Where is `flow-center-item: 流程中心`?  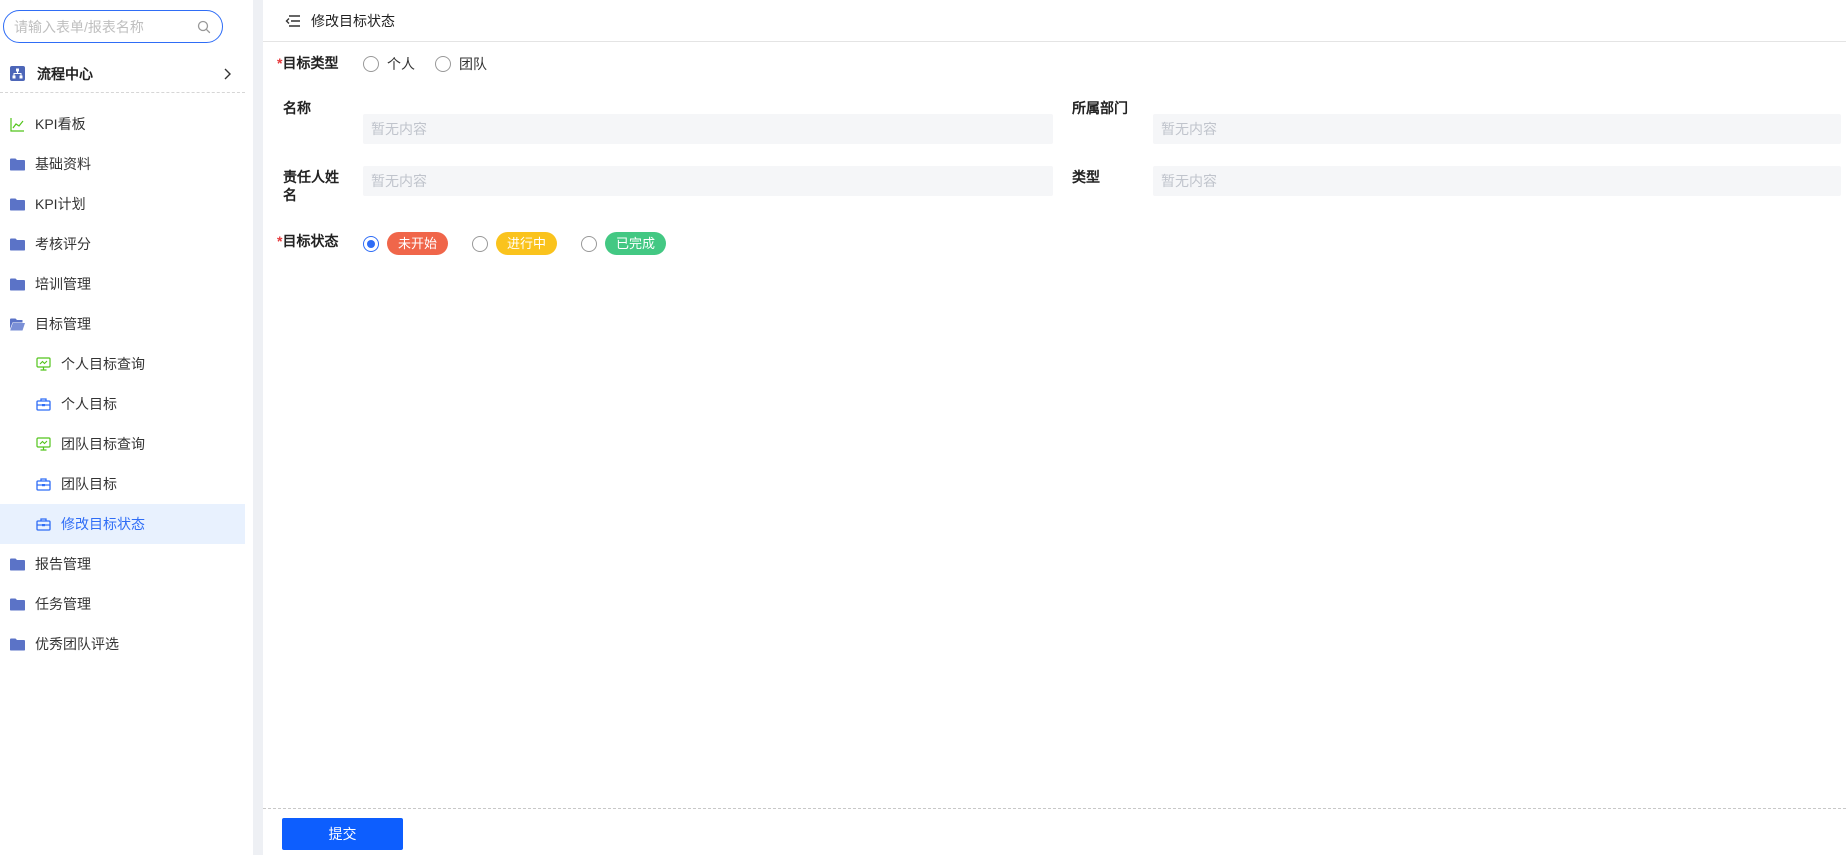
flow-center-item: 流程中心 is located at coordinates (122, 74).